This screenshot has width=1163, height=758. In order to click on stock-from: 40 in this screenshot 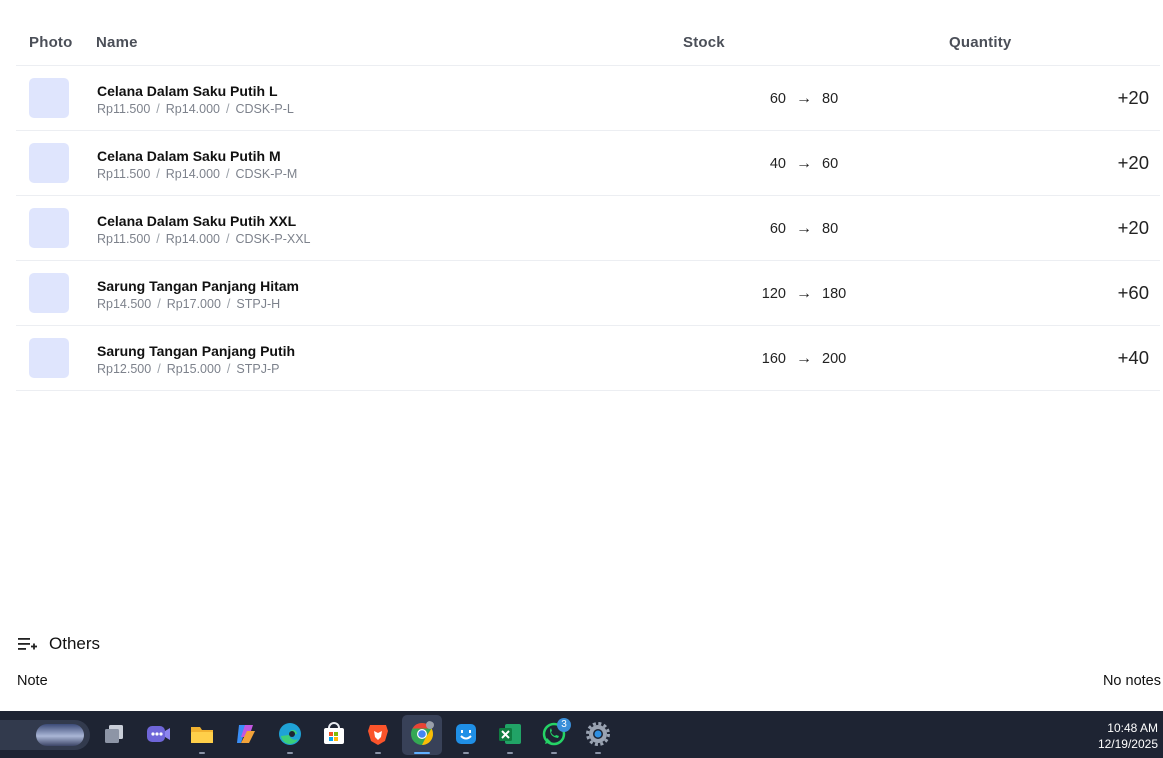, I will do `click(777, 164)`.